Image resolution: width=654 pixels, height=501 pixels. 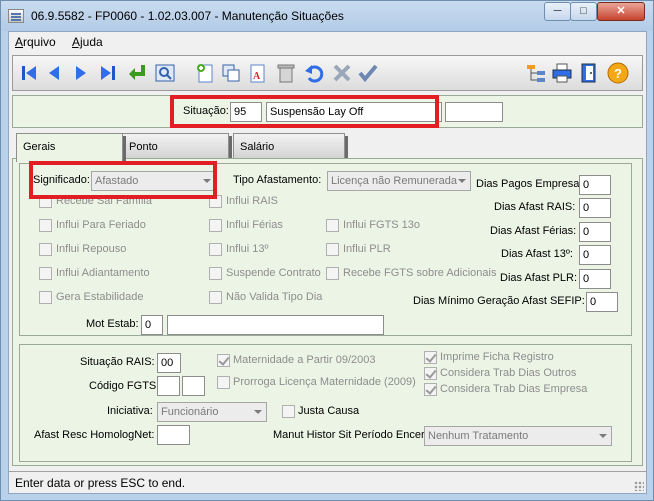 I want to click on influi-ferias-checkbox, so click(x=215, y=225).